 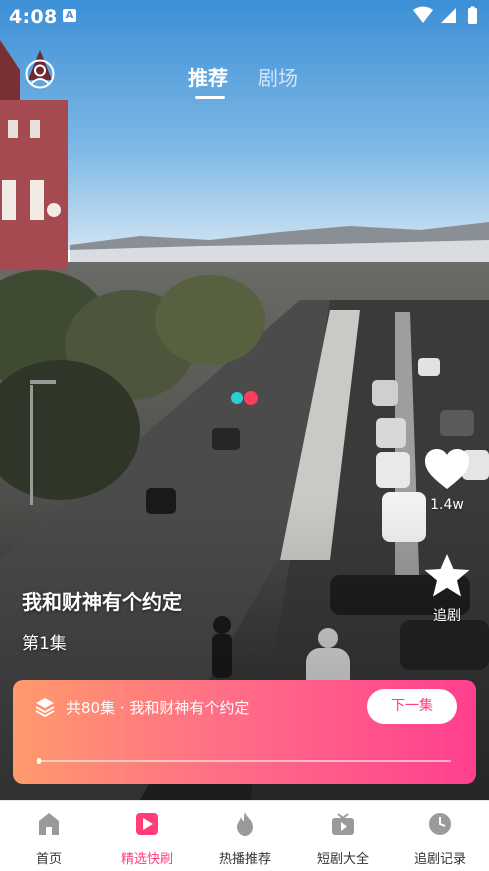 I want to click on episode-info: 共80集 · 我和财神有个约定, so click(x=158, y=708).